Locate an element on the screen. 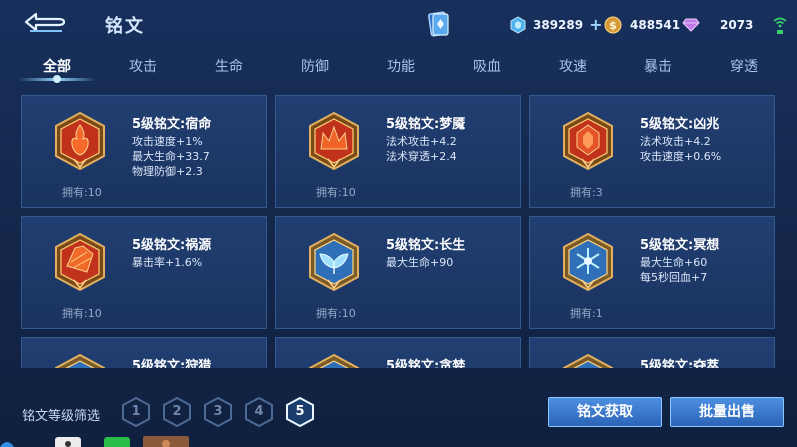 Image resolution: width=797 pixels, height=447 pixels. inscription-name: 5级铭文:长生 is located at coordinates (426, 245).